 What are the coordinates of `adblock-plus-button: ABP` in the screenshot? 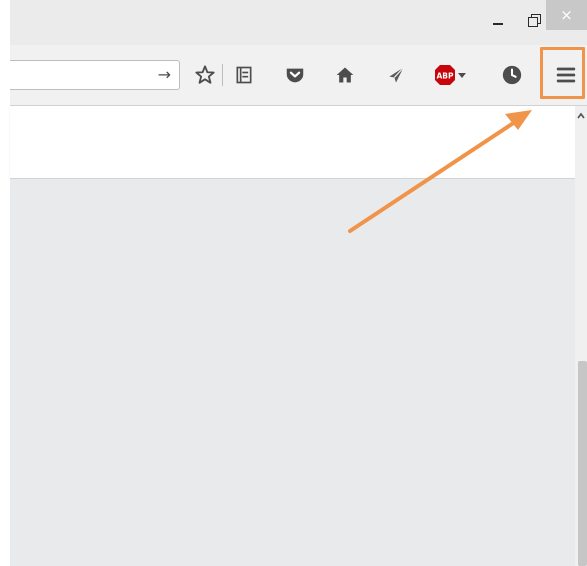 It's located at (450, 75).